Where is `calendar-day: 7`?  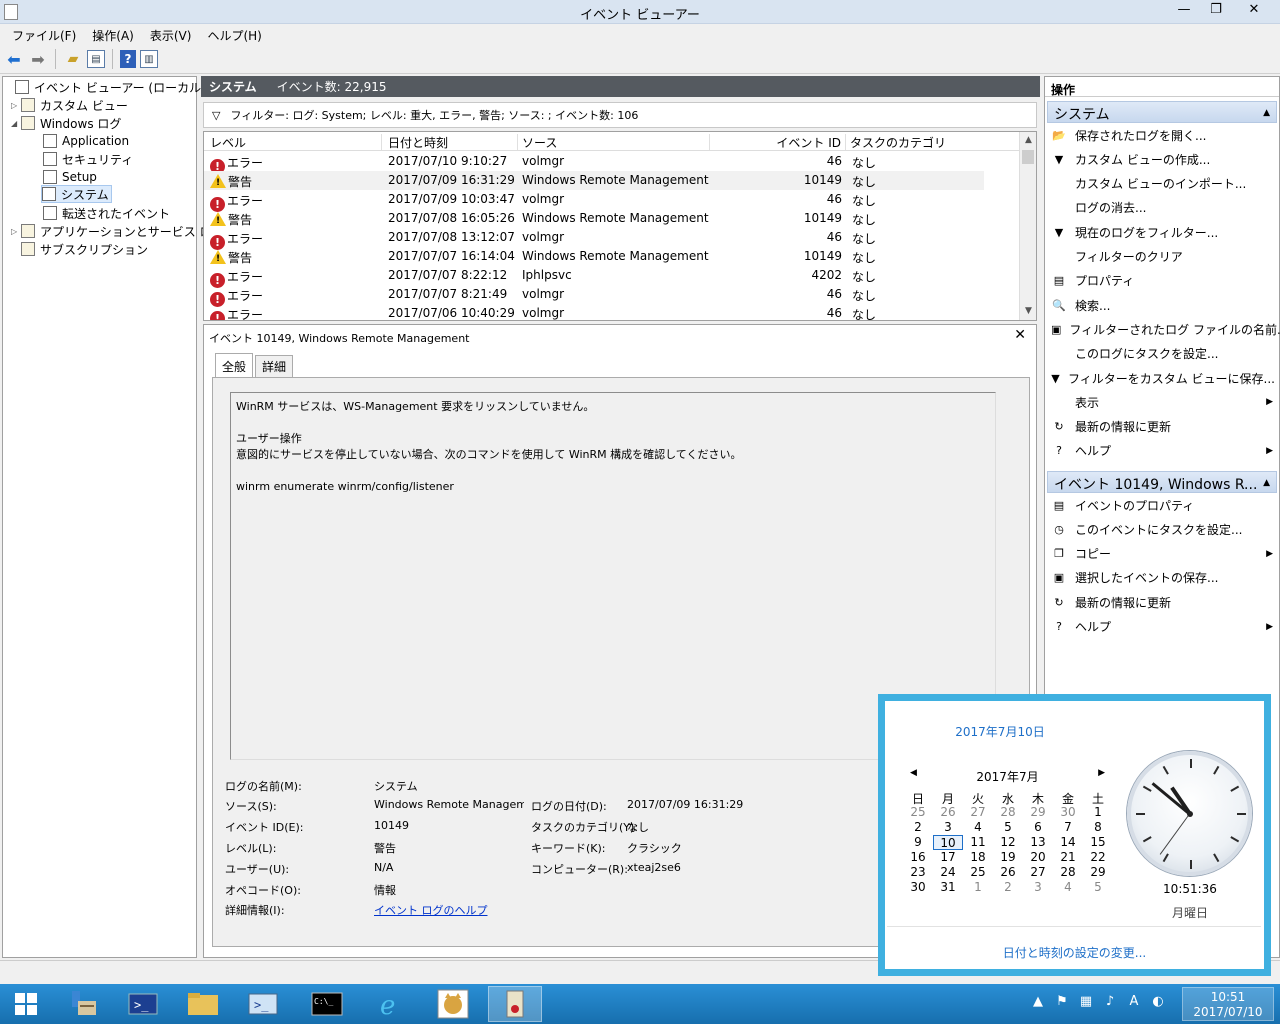
calendar-day: 7 is located at coordinates (1068, 827).